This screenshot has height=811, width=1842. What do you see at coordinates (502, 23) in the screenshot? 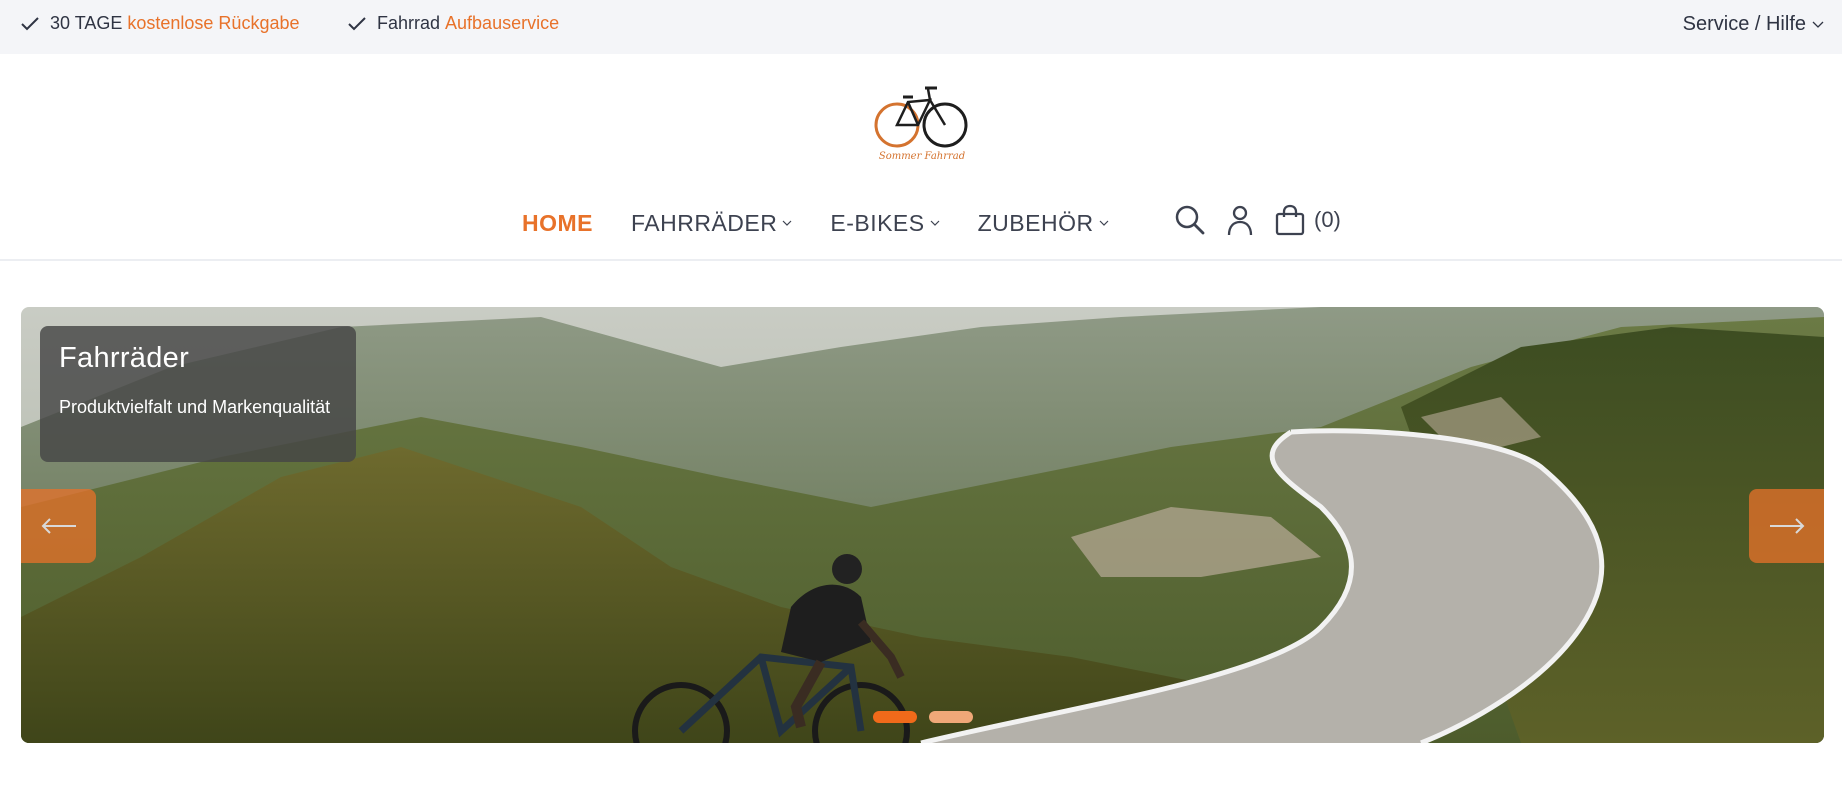
I see `usp-assembly-highlight: Aufbauservice` at bounding box center [502, 23].